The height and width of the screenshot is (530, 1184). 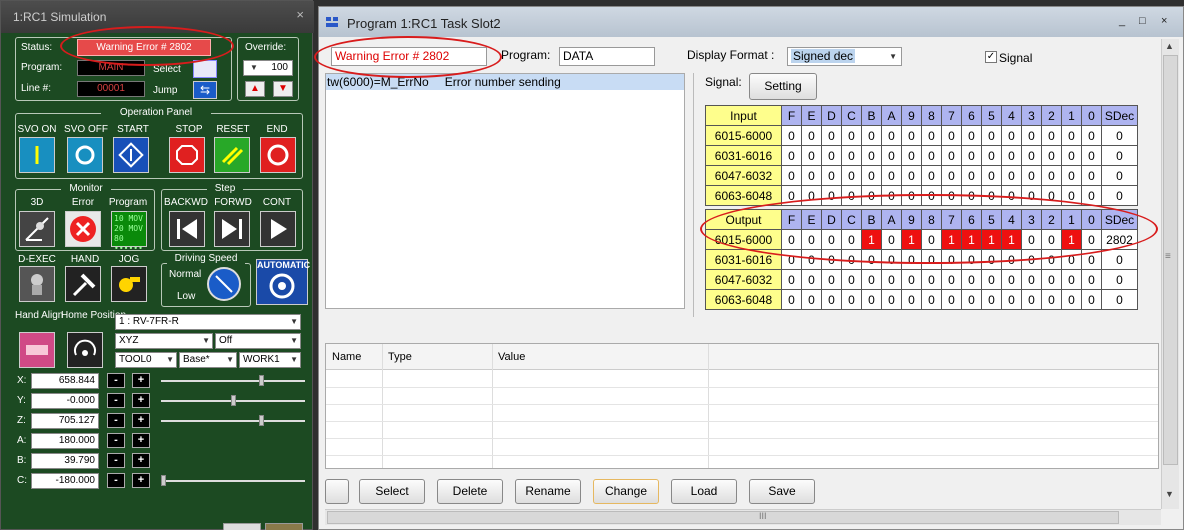 I want to click on robot-select: 1 : RV-7FR-R ▼, so click(x=208, y=322).